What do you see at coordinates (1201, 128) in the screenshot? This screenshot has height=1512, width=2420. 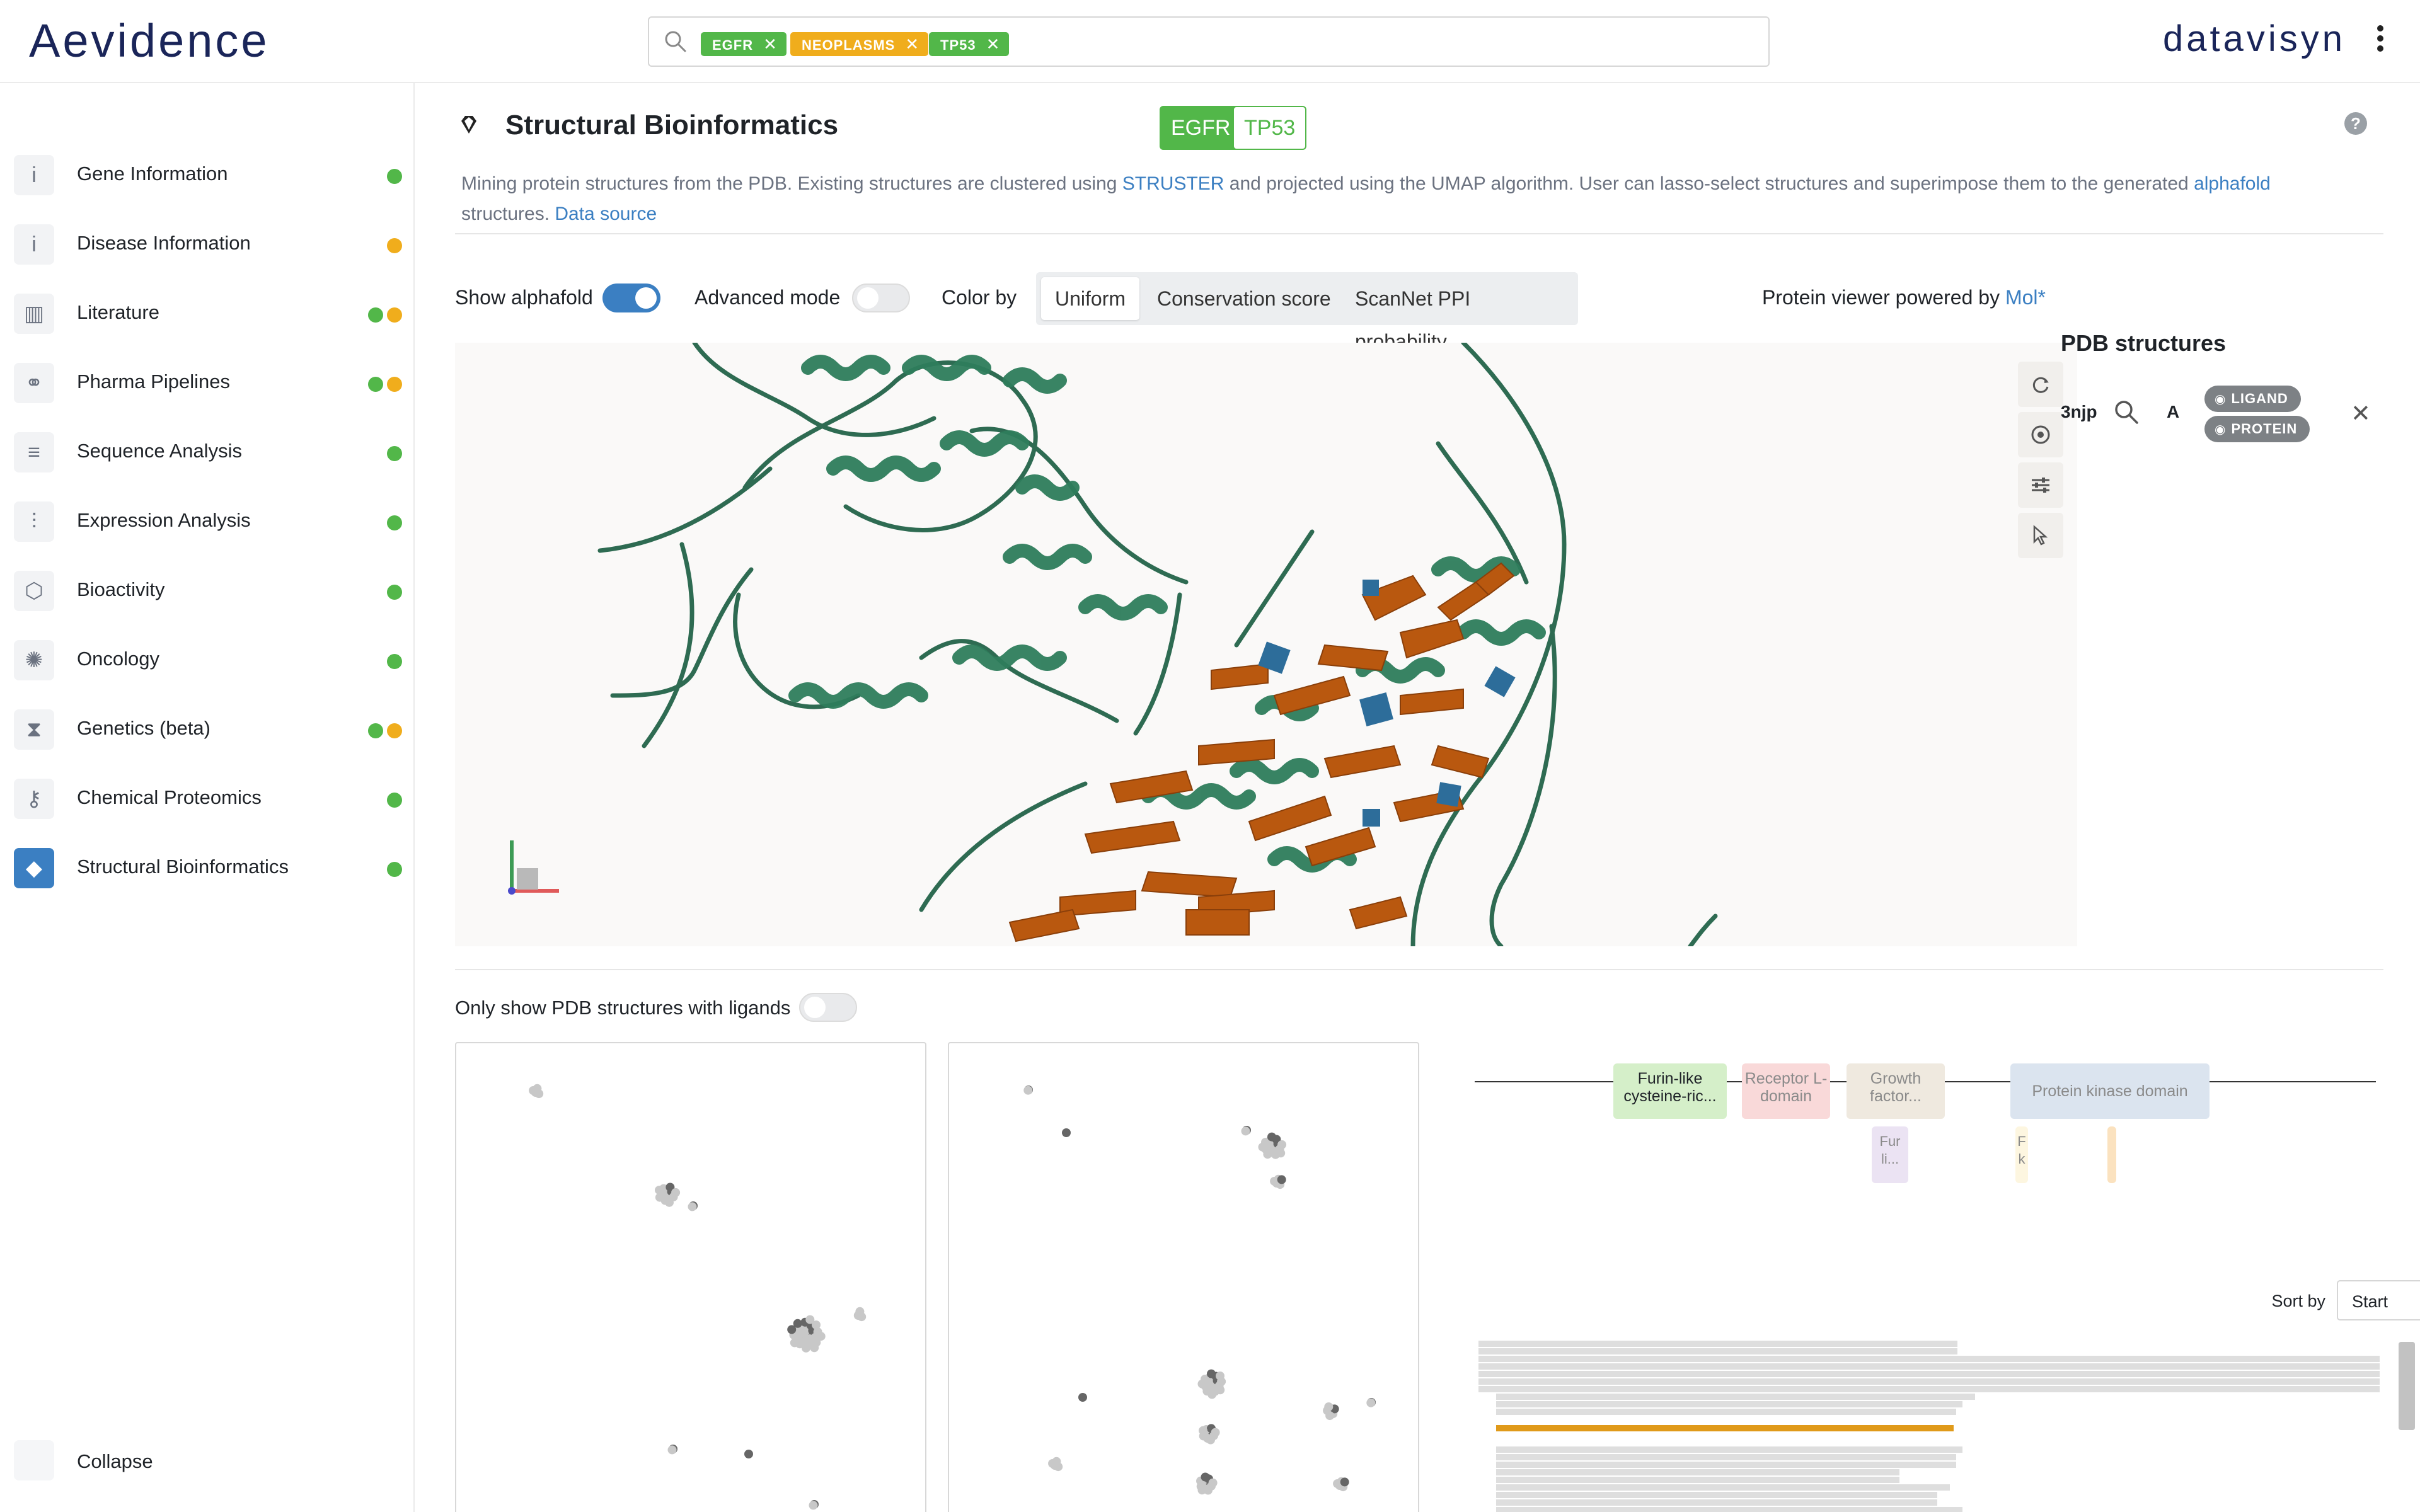 I see `gene-tag-egfr: EGFR` at bounding box center [1201, 128].